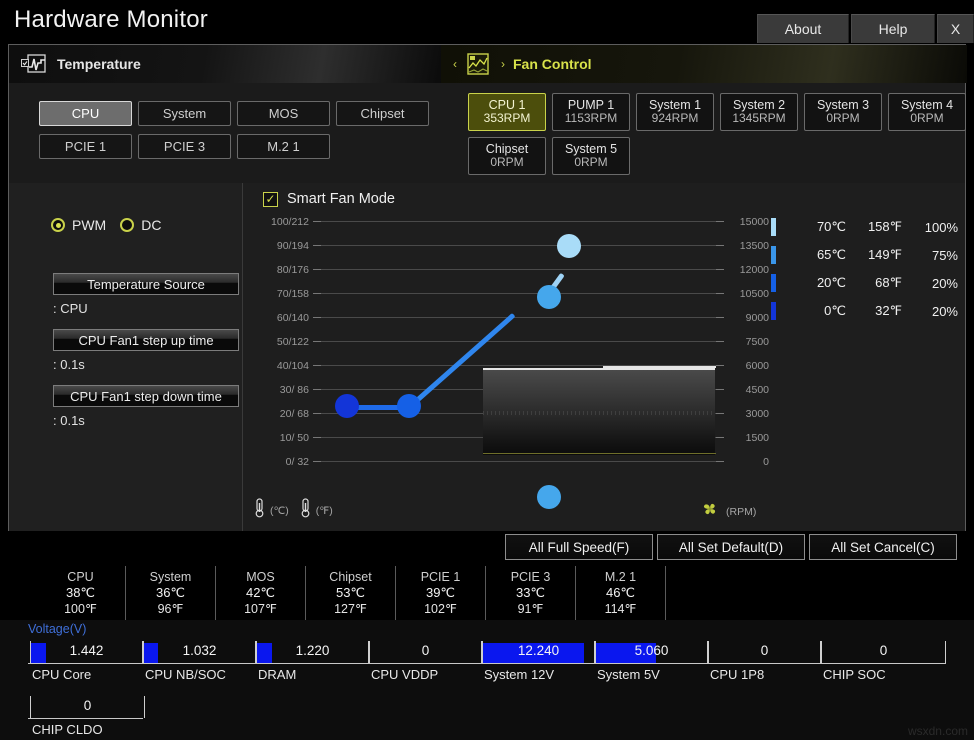 Image resolution: width=974 pixels, height=740 pixels. Describe the element at coordinates (294, 390) in the screenshot. I see `y-tick-left-7: 30/ 86` at that location.